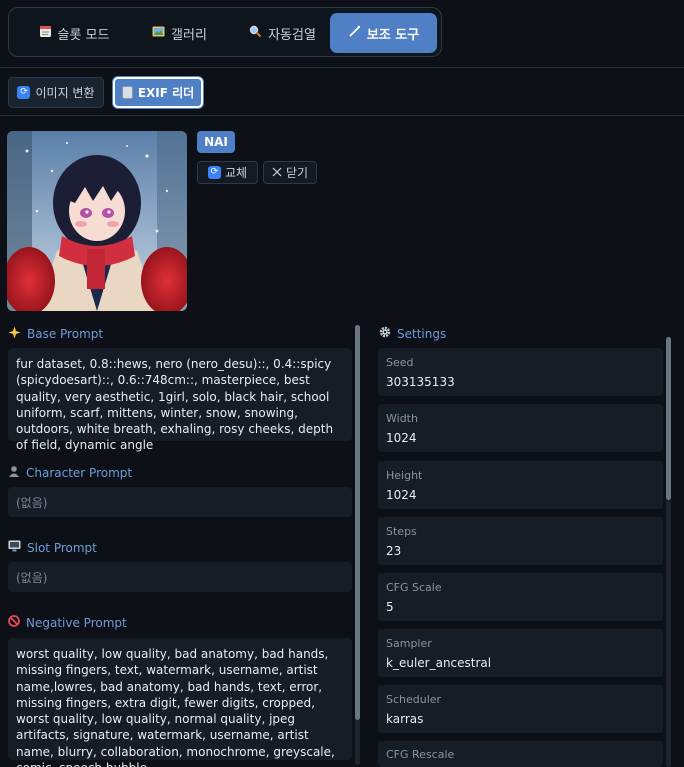 The image size is (684, 767). Describe the element at coordinates (14, 547) in the screenshot. I see `monitor-icon` at that location.